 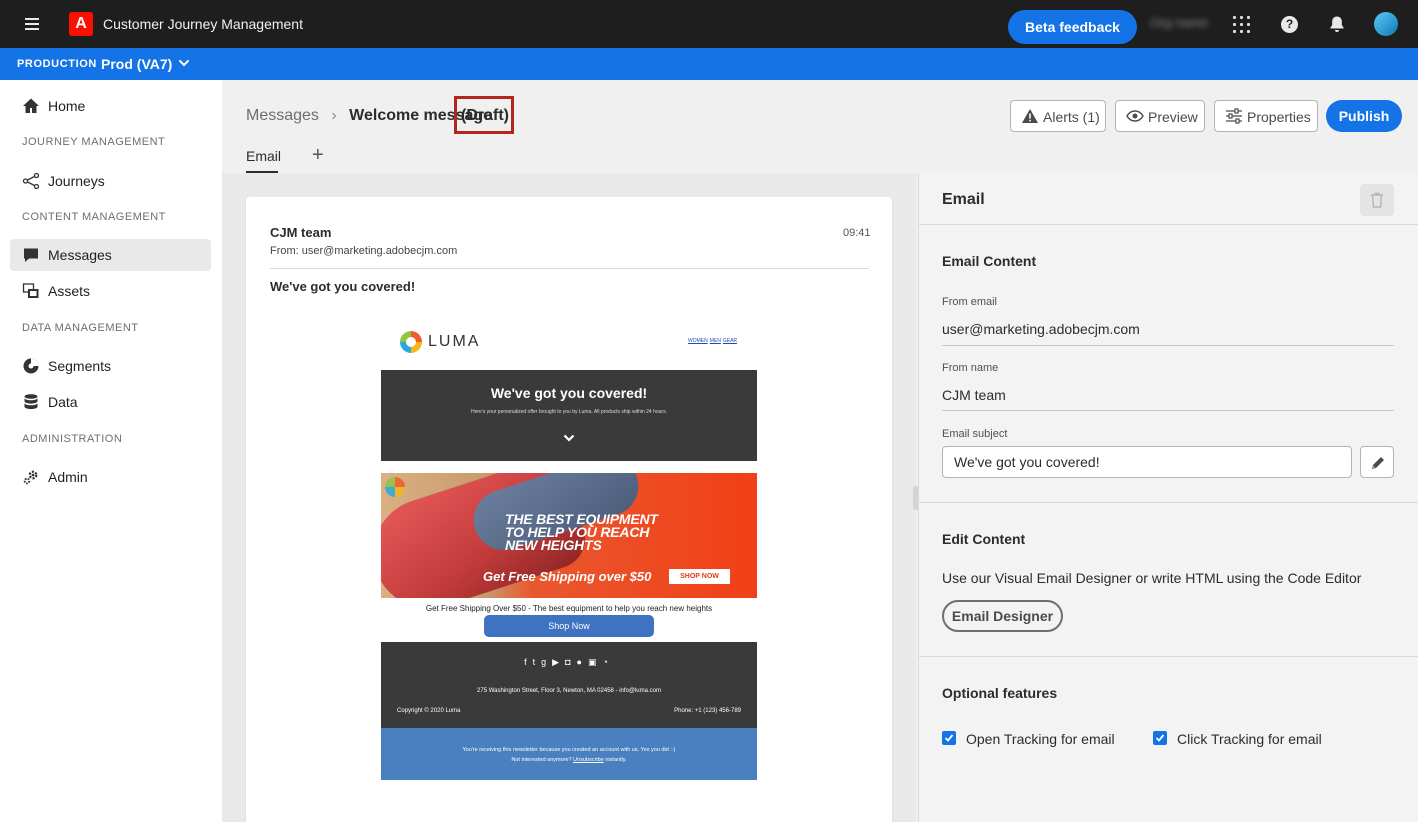 I want to click on youtube-icon: ▶, so click(x=558, y=662).